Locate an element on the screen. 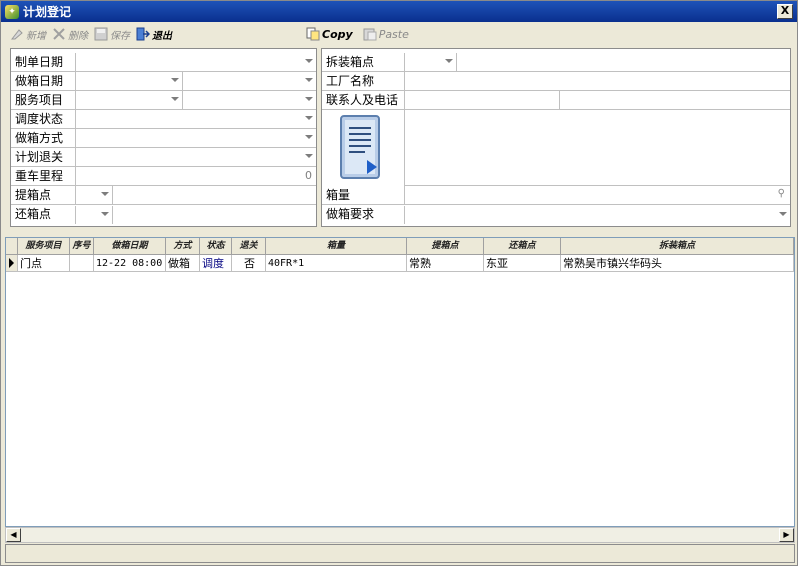  exit-icon is located at coordinates (143, 34).